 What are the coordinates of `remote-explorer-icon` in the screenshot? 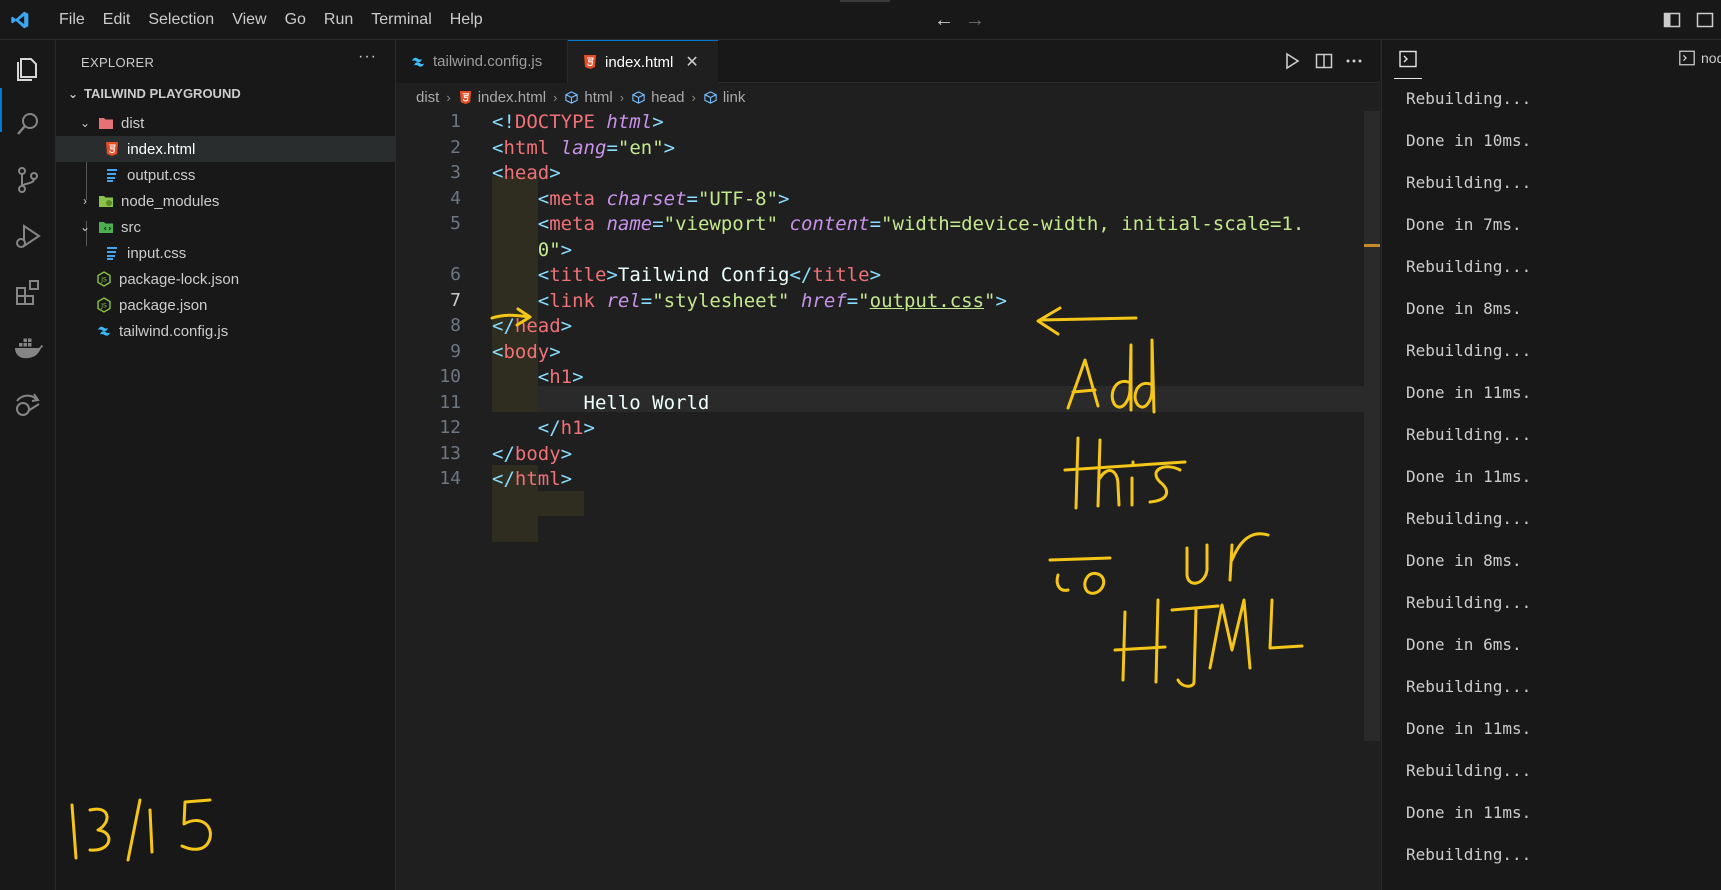 It's located at (28, 404).